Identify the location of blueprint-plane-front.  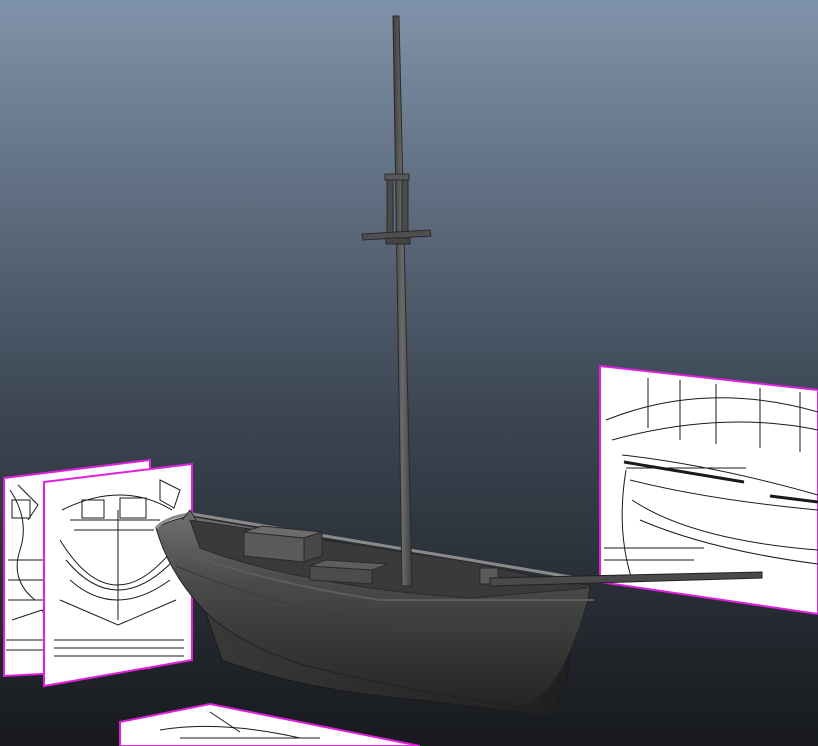
(118, 575).